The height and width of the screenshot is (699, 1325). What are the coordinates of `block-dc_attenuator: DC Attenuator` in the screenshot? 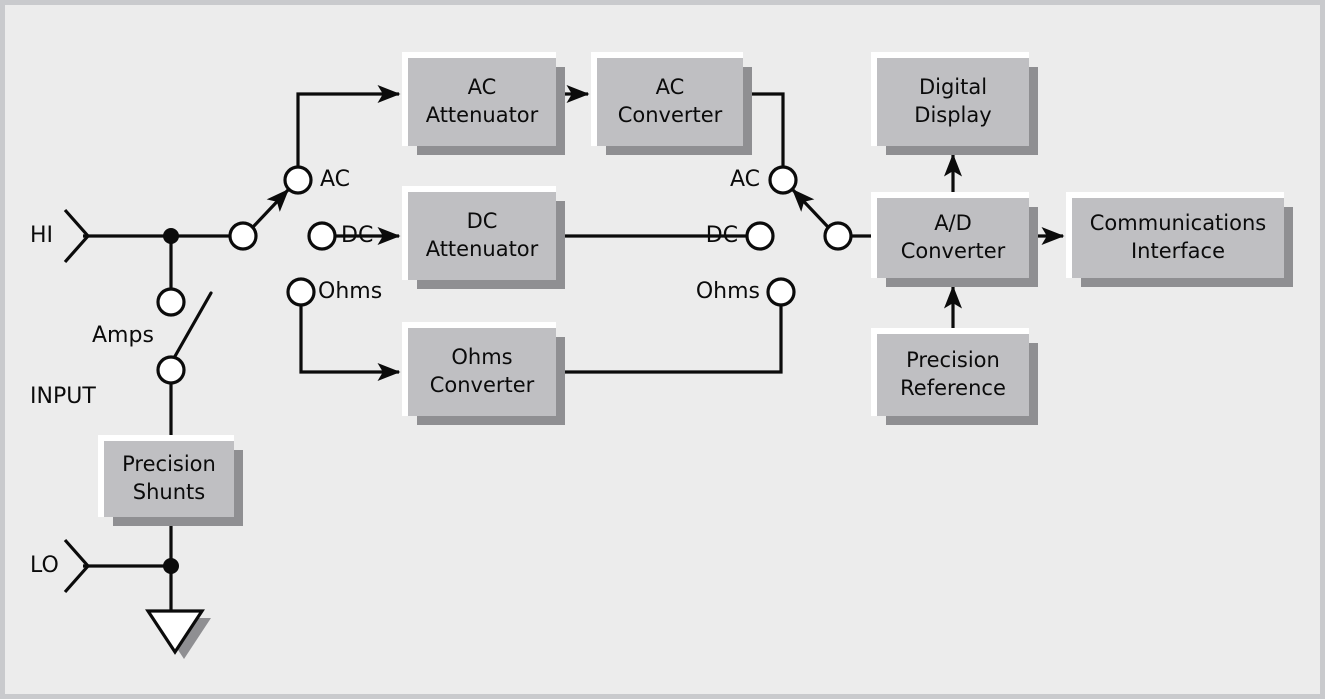 It's located at (483, 237).